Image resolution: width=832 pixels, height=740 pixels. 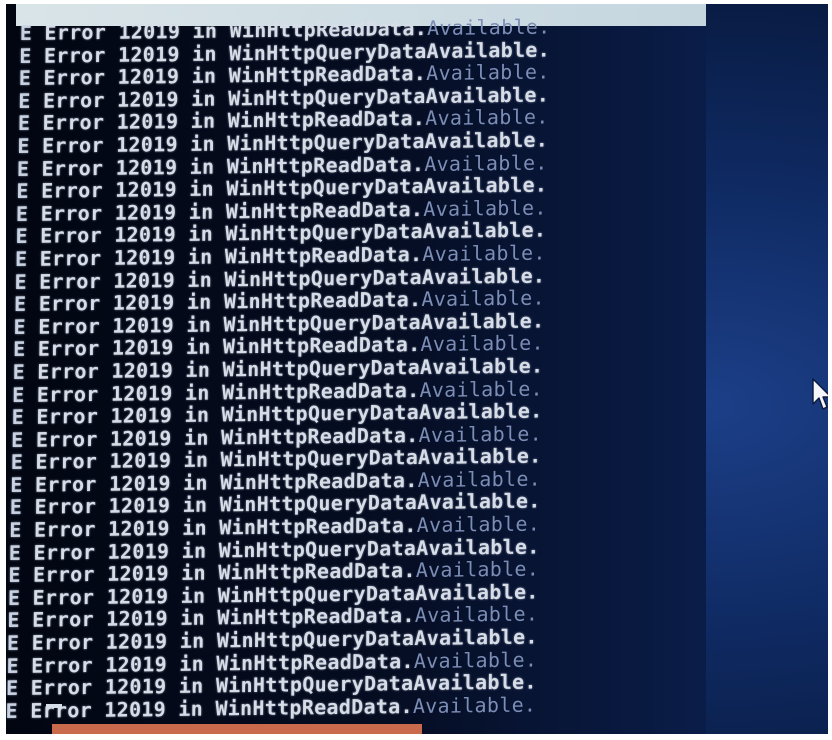 I want to click on taskbar-item, so click(x=237, y=729).